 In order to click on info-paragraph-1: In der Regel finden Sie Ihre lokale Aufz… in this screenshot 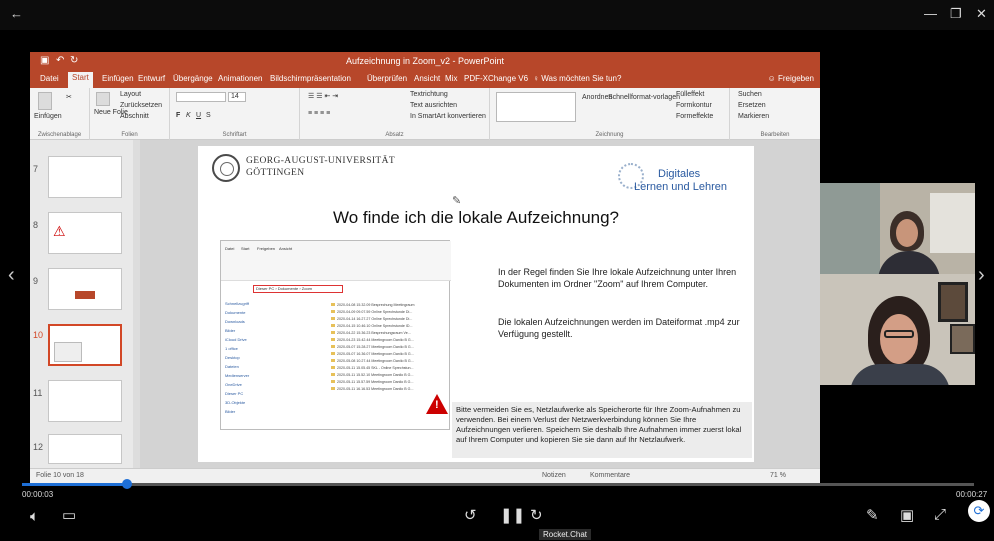, I will do `click(617, 278)`.